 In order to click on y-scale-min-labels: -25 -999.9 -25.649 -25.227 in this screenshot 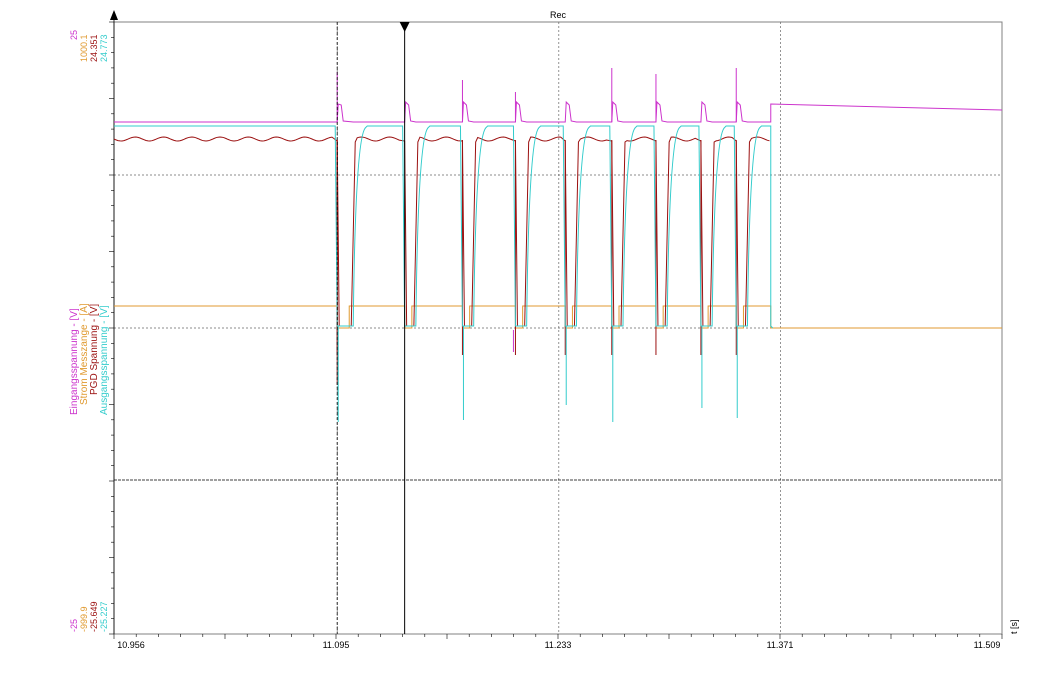, I will do `click(89, 616)`.